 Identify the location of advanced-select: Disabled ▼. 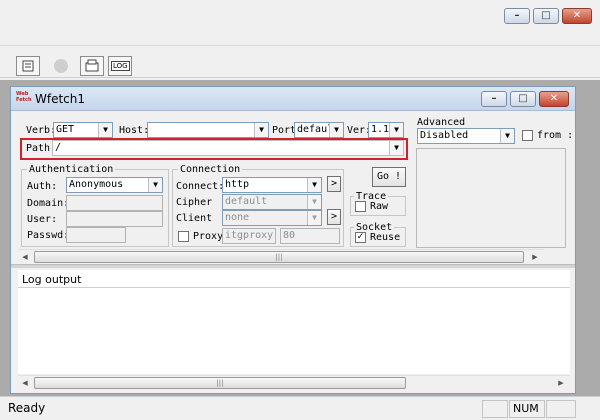
(466, 136).